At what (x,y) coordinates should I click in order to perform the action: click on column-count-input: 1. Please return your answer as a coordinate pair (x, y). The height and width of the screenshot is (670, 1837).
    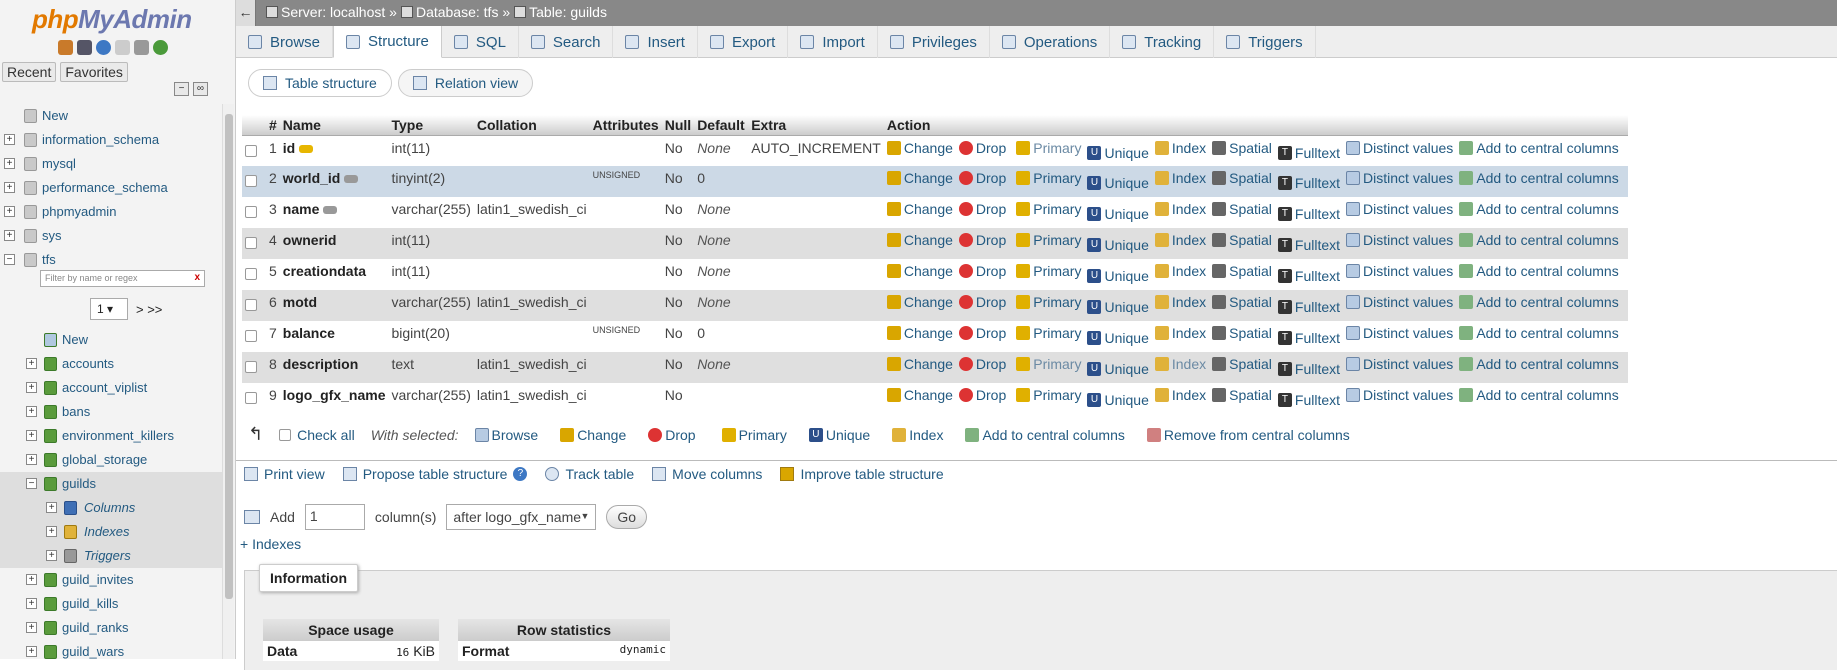
    Looking at the image, I should click on (334, 517).